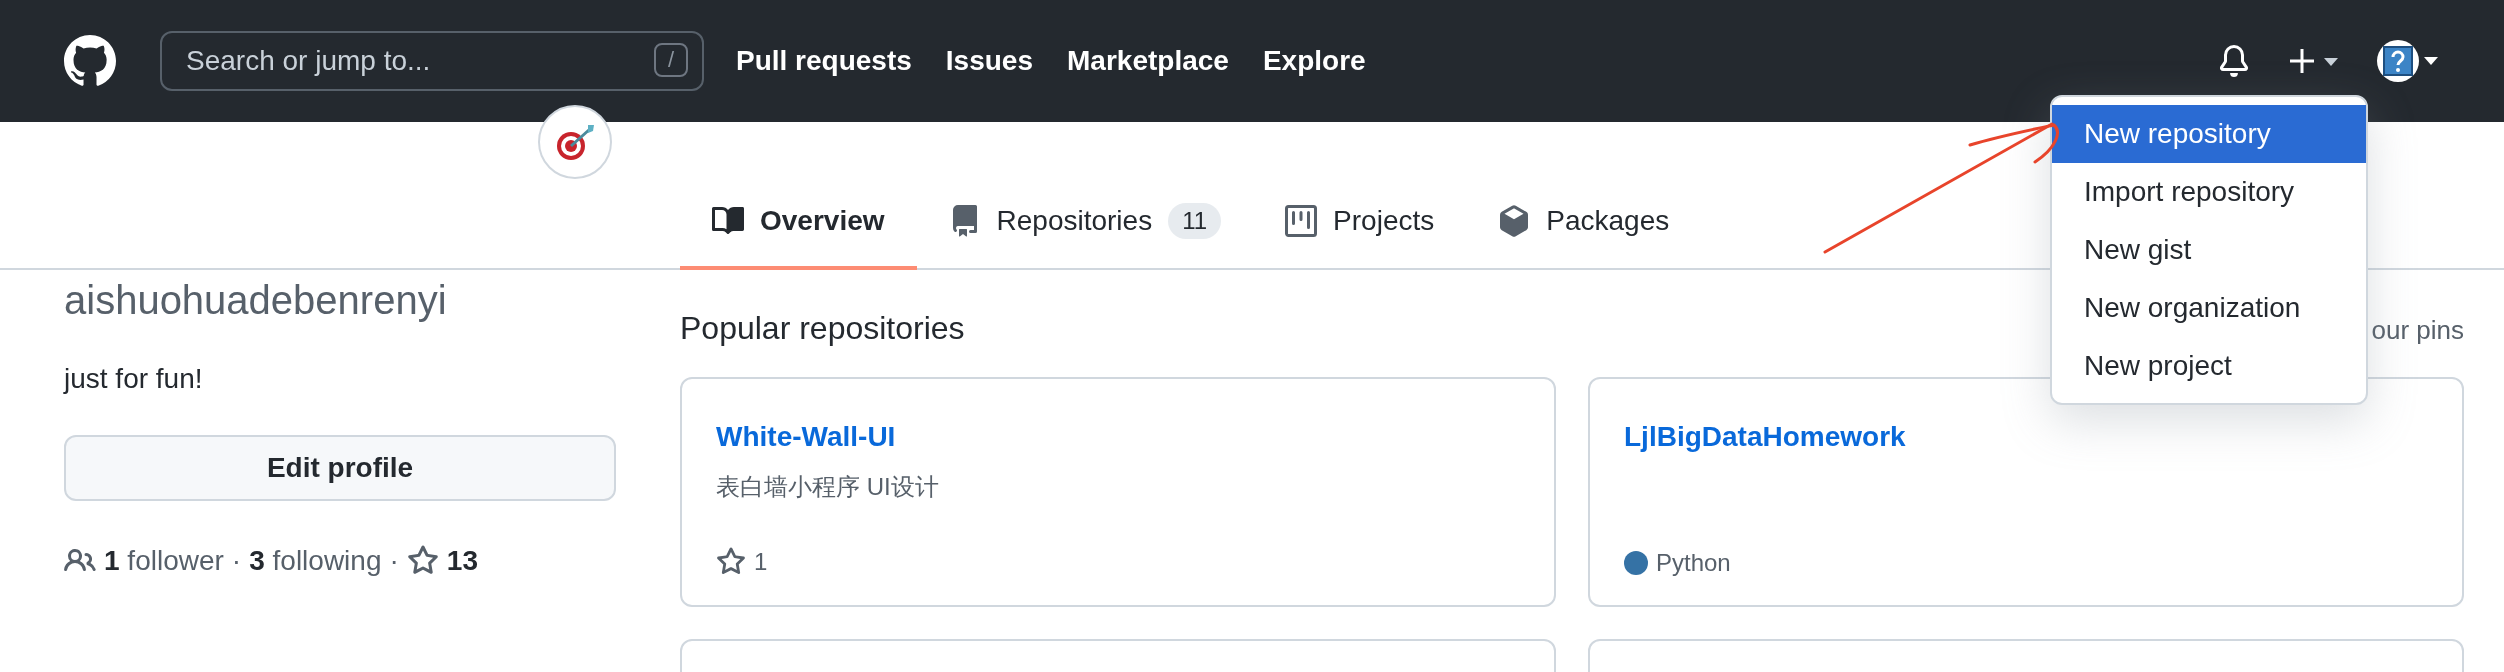 This screenshot has width=2504, height=672. Describe the element at coordinates (2408, 61) in the screenshot. I see `avatar-icon` at that location.